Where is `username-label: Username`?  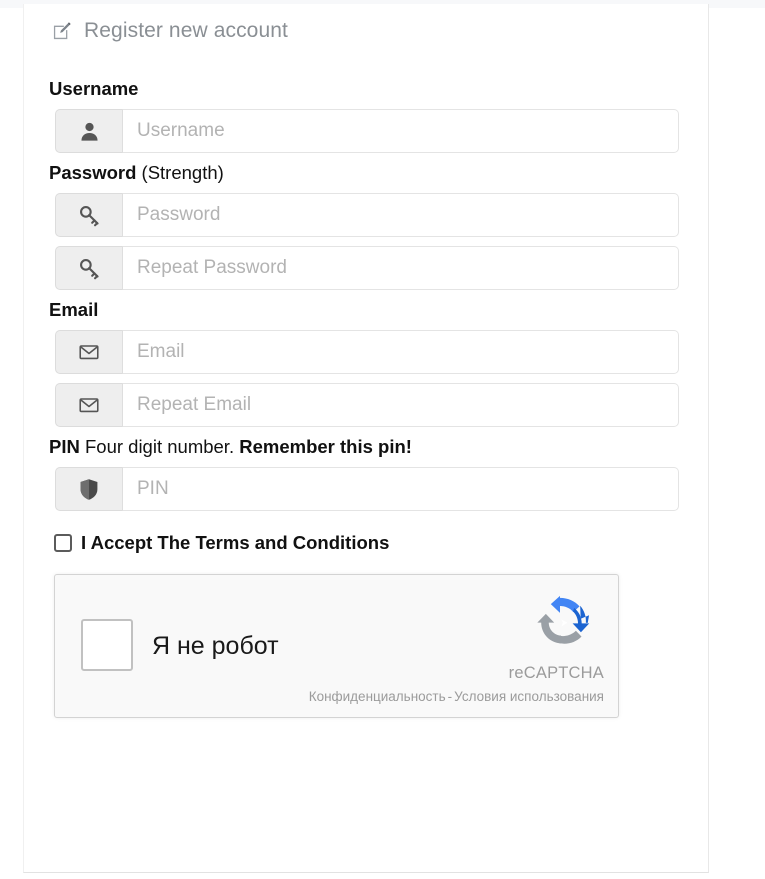 username-label: Username is located at coordinates (366, 89).